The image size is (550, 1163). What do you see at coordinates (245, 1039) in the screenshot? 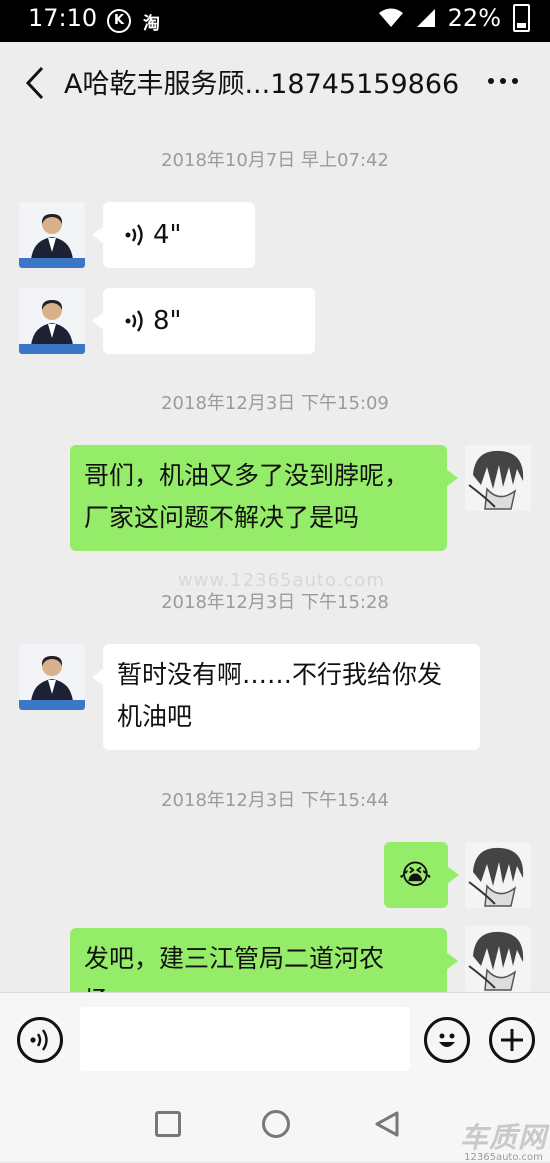
I see `message-input` at bounding box center [245, 1039].